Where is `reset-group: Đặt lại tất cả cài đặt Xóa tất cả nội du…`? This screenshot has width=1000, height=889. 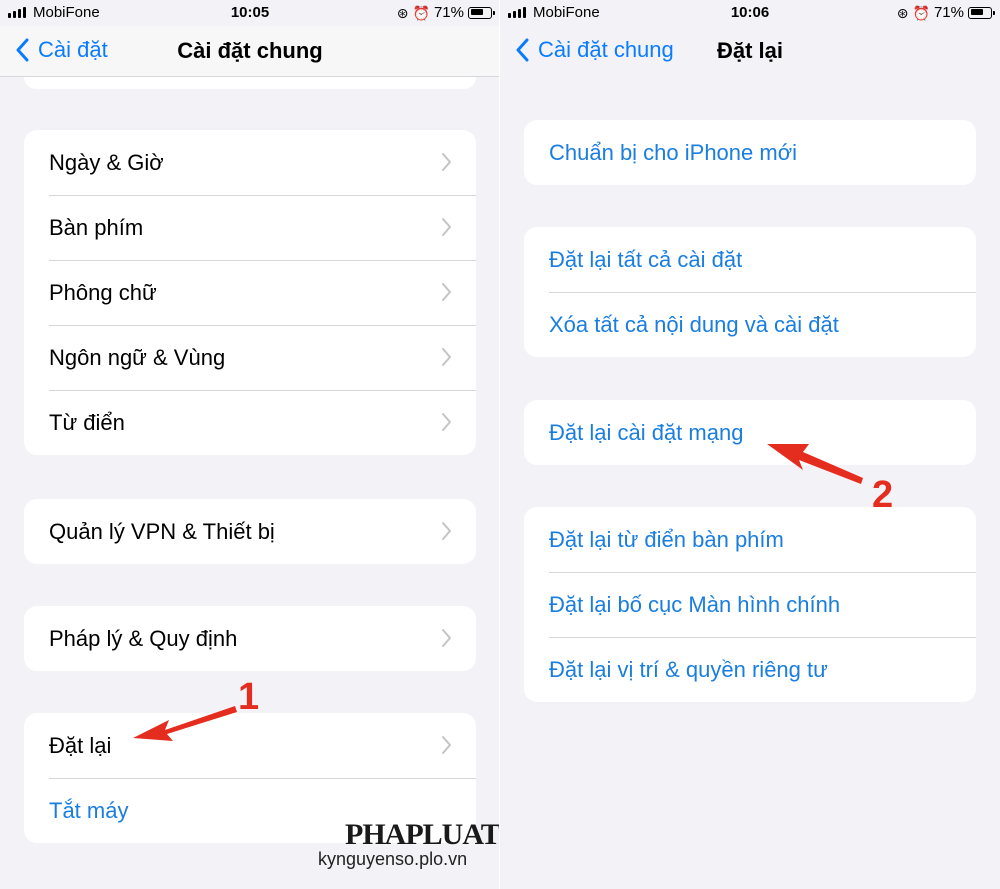 reset-group: Đặt lại tất cả cài đặt Xóa tất cả nội du… is located at coordinates (750, 292).